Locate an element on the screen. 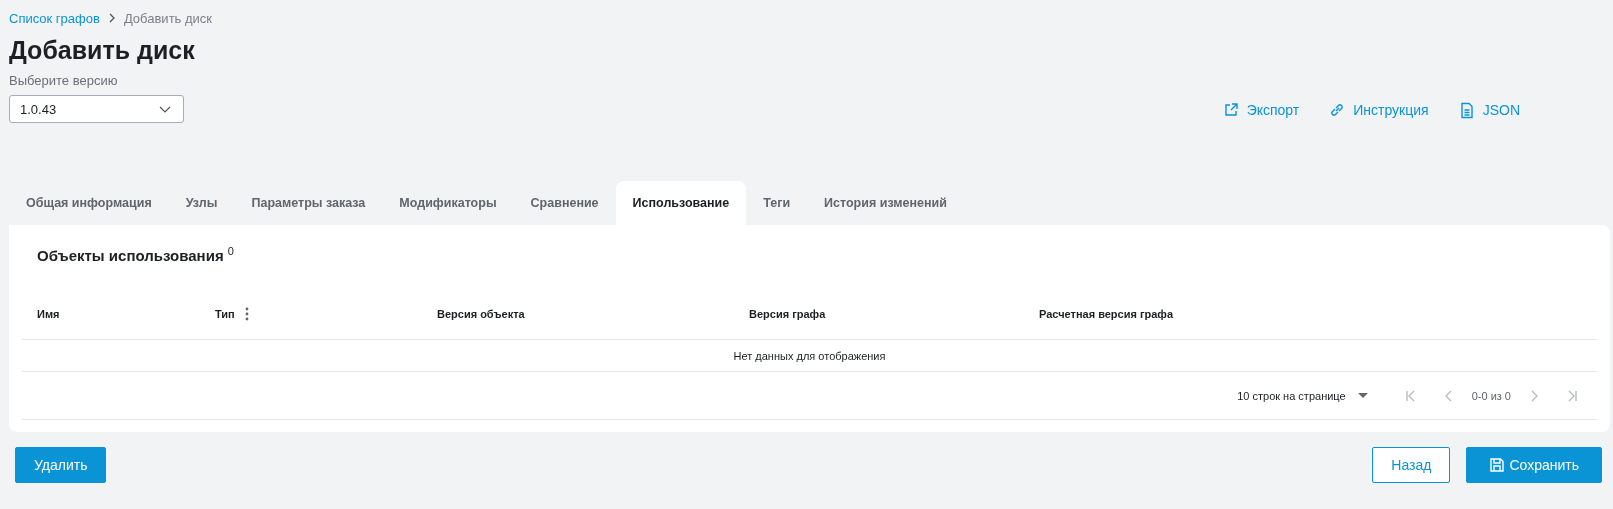 The height and width of the screenshot is (509, 1613). last-page-icon is located at coordinates (1572, 395).